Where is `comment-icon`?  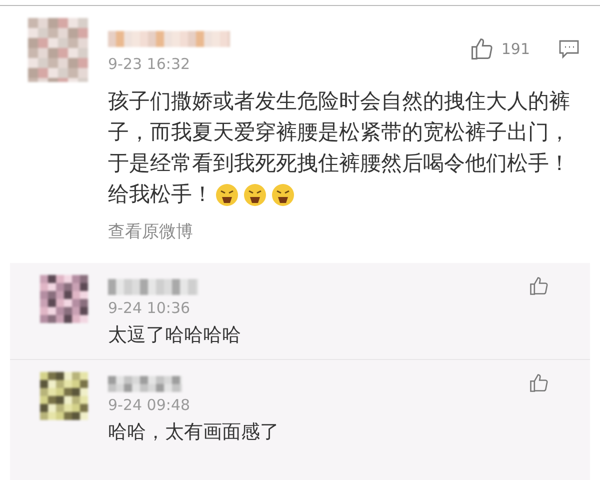
comment-icon is located at coordinates (569, 49).